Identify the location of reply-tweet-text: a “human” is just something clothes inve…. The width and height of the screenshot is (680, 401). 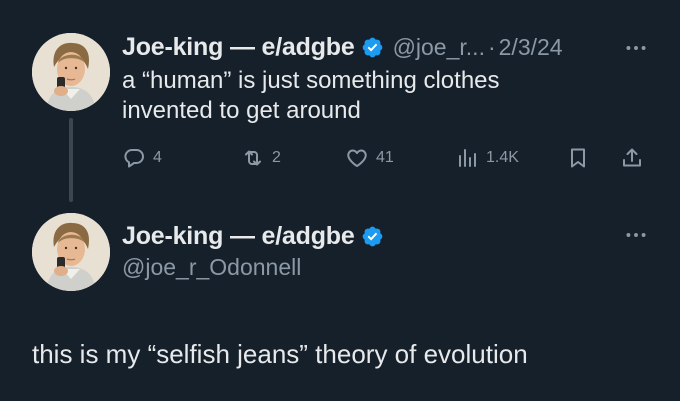
(311, 96).